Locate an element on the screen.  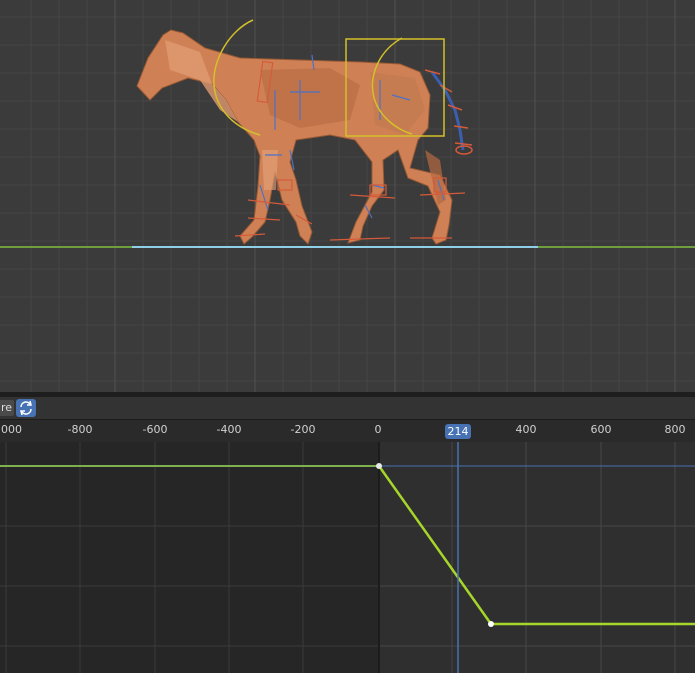
tail-controls is located at coordinates (448, 112).